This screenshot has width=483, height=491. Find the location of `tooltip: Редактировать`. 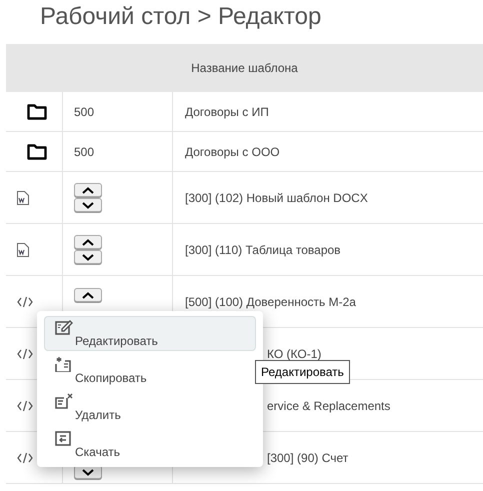

tooltip: Редактировать is located at coordinates (302, 372).